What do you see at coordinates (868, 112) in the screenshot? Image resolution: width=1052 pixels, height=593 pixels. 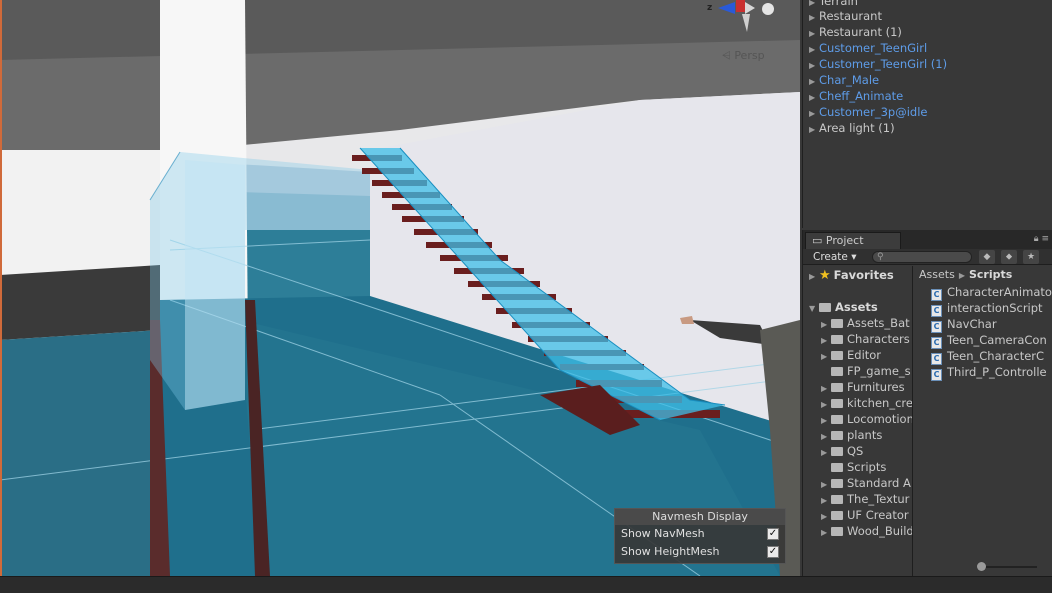 I see `hierarchy-item: ▶ Customer_3p@idle` at bounding box center [868, 112].